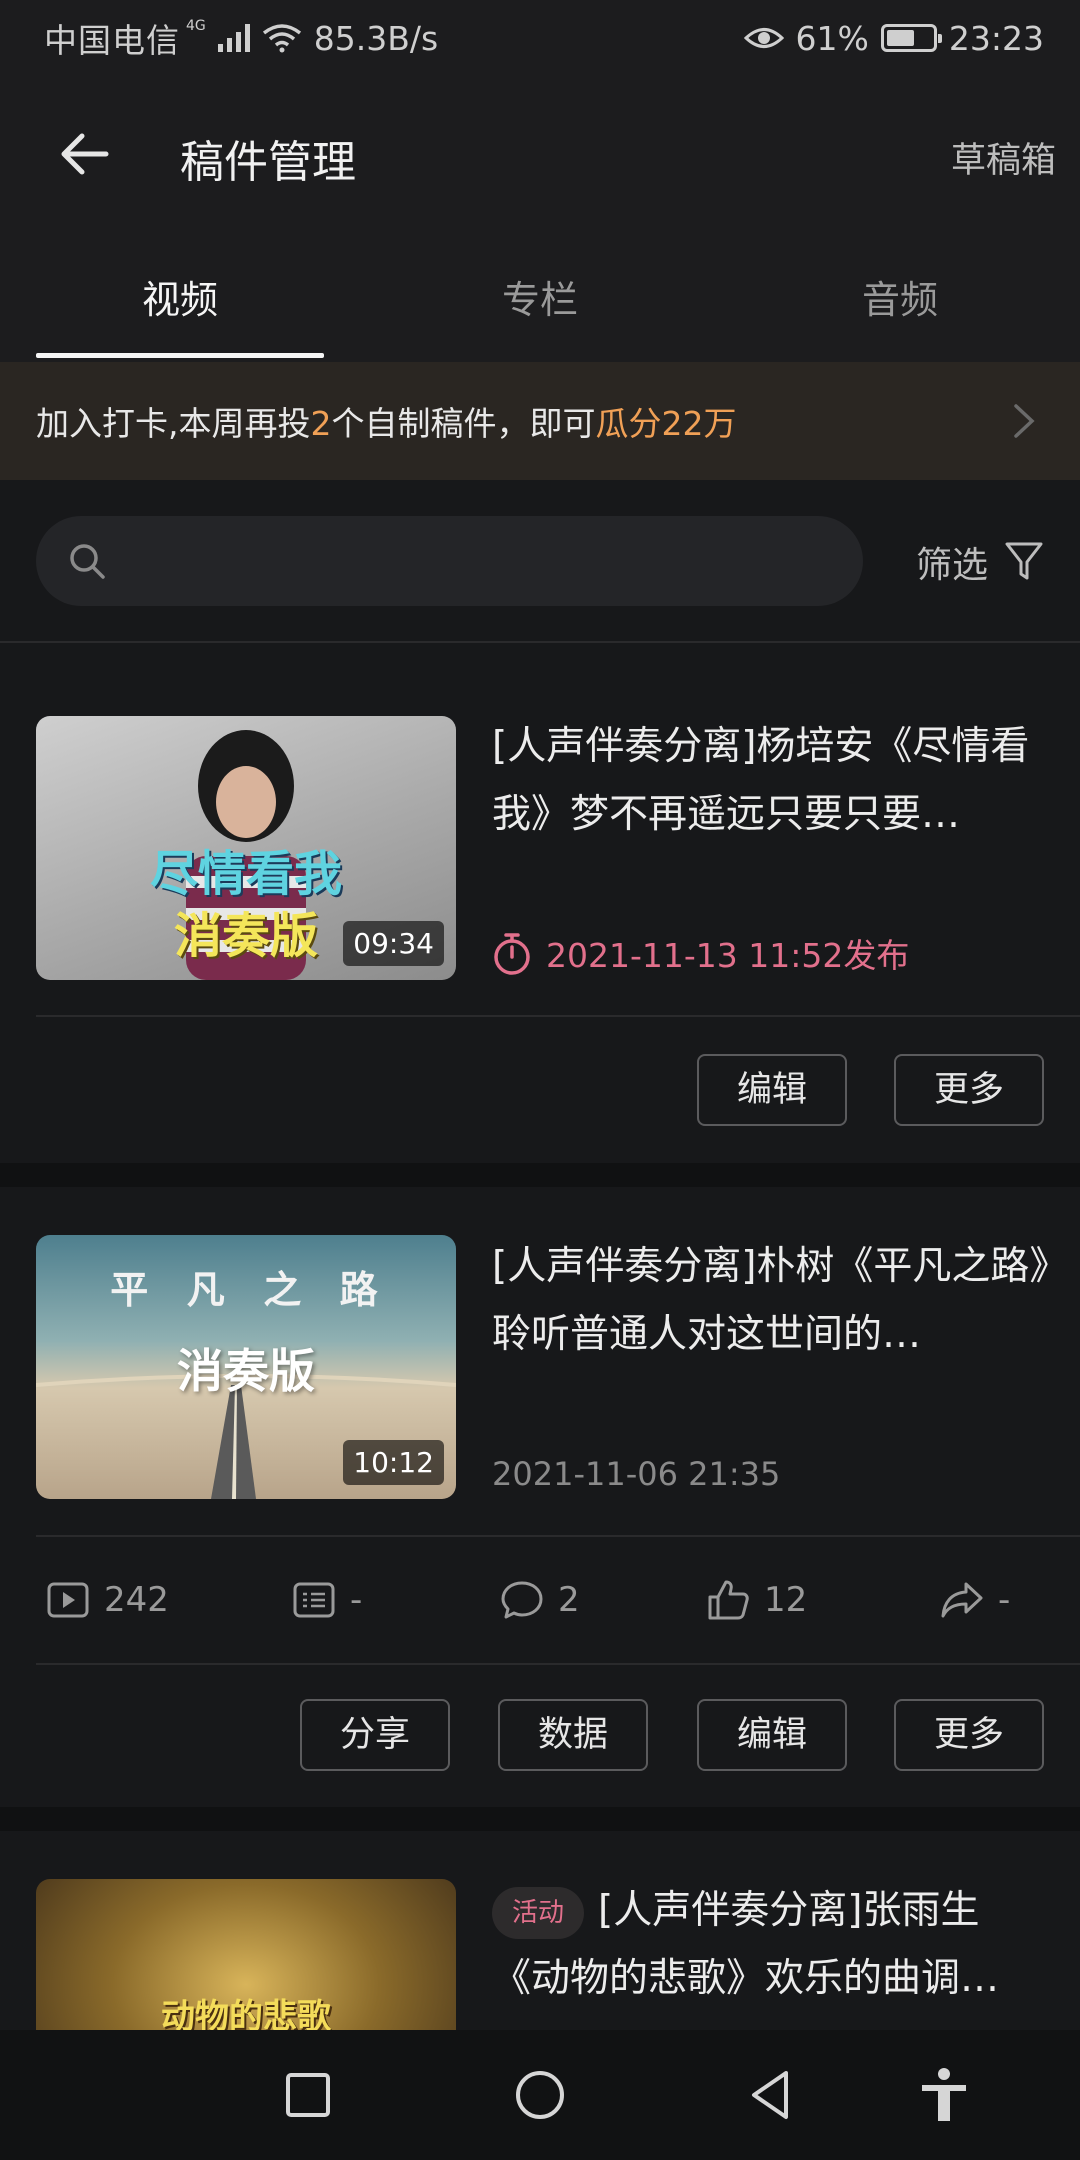  Describe the element at coordinates (538, 1912) in the screenshot. I see `activity-tag: 活动` at that location.